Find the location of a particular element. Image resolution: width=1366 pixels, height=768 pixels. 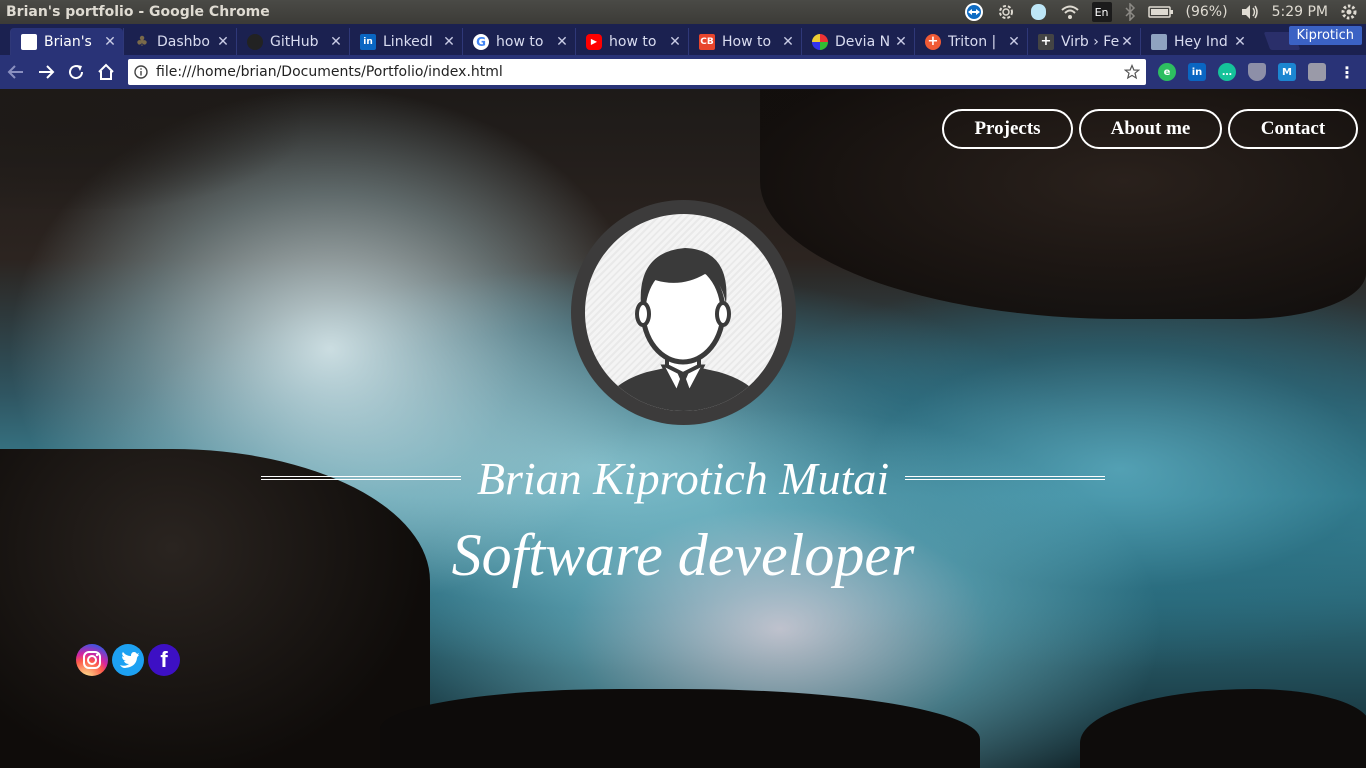

system-tray: En (96%) 5:29 PM is located at coordinates (1165, 12).